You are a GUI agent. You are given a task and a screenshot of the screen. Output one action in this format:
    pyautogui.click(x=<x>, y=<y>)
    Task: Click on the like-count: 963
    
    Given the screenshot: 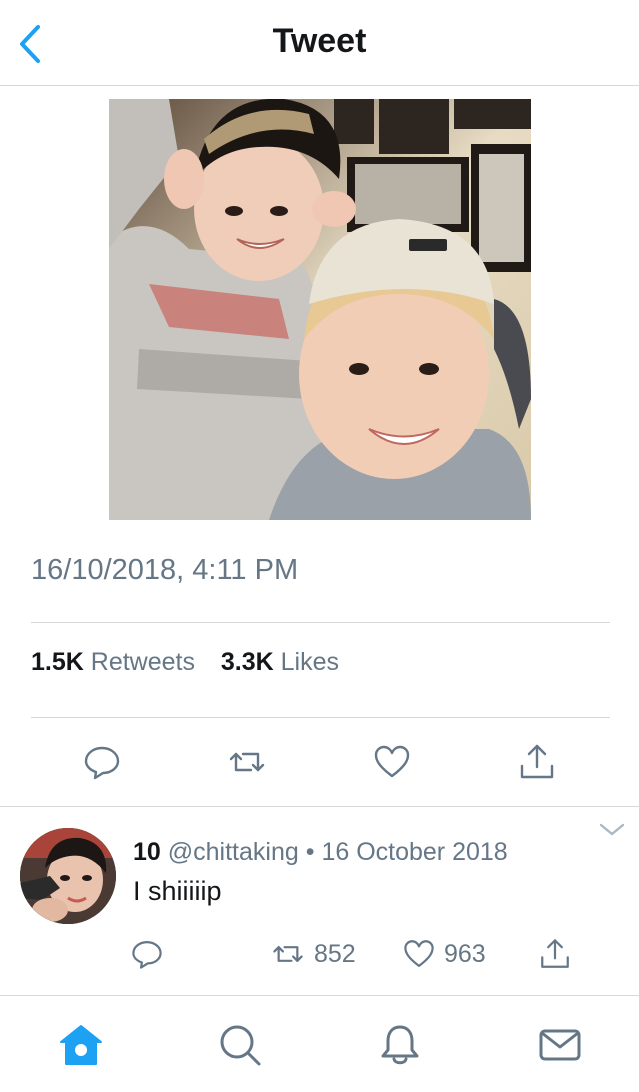 What is the action you would take?
    pyautogui.click(x=465, y=953)
    